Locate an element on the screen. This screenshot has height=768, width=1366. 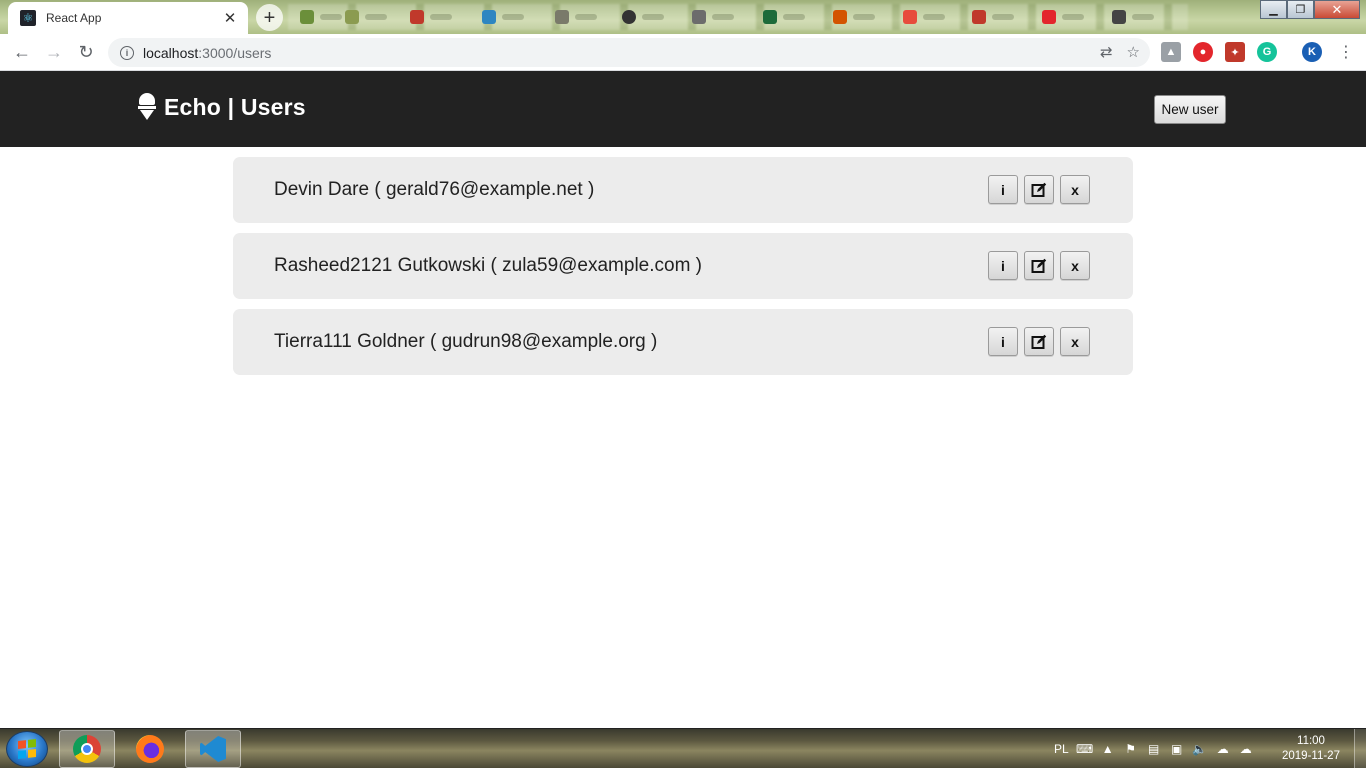
react-favicon-icon: ⚛ is located at coordinates (28, 18).